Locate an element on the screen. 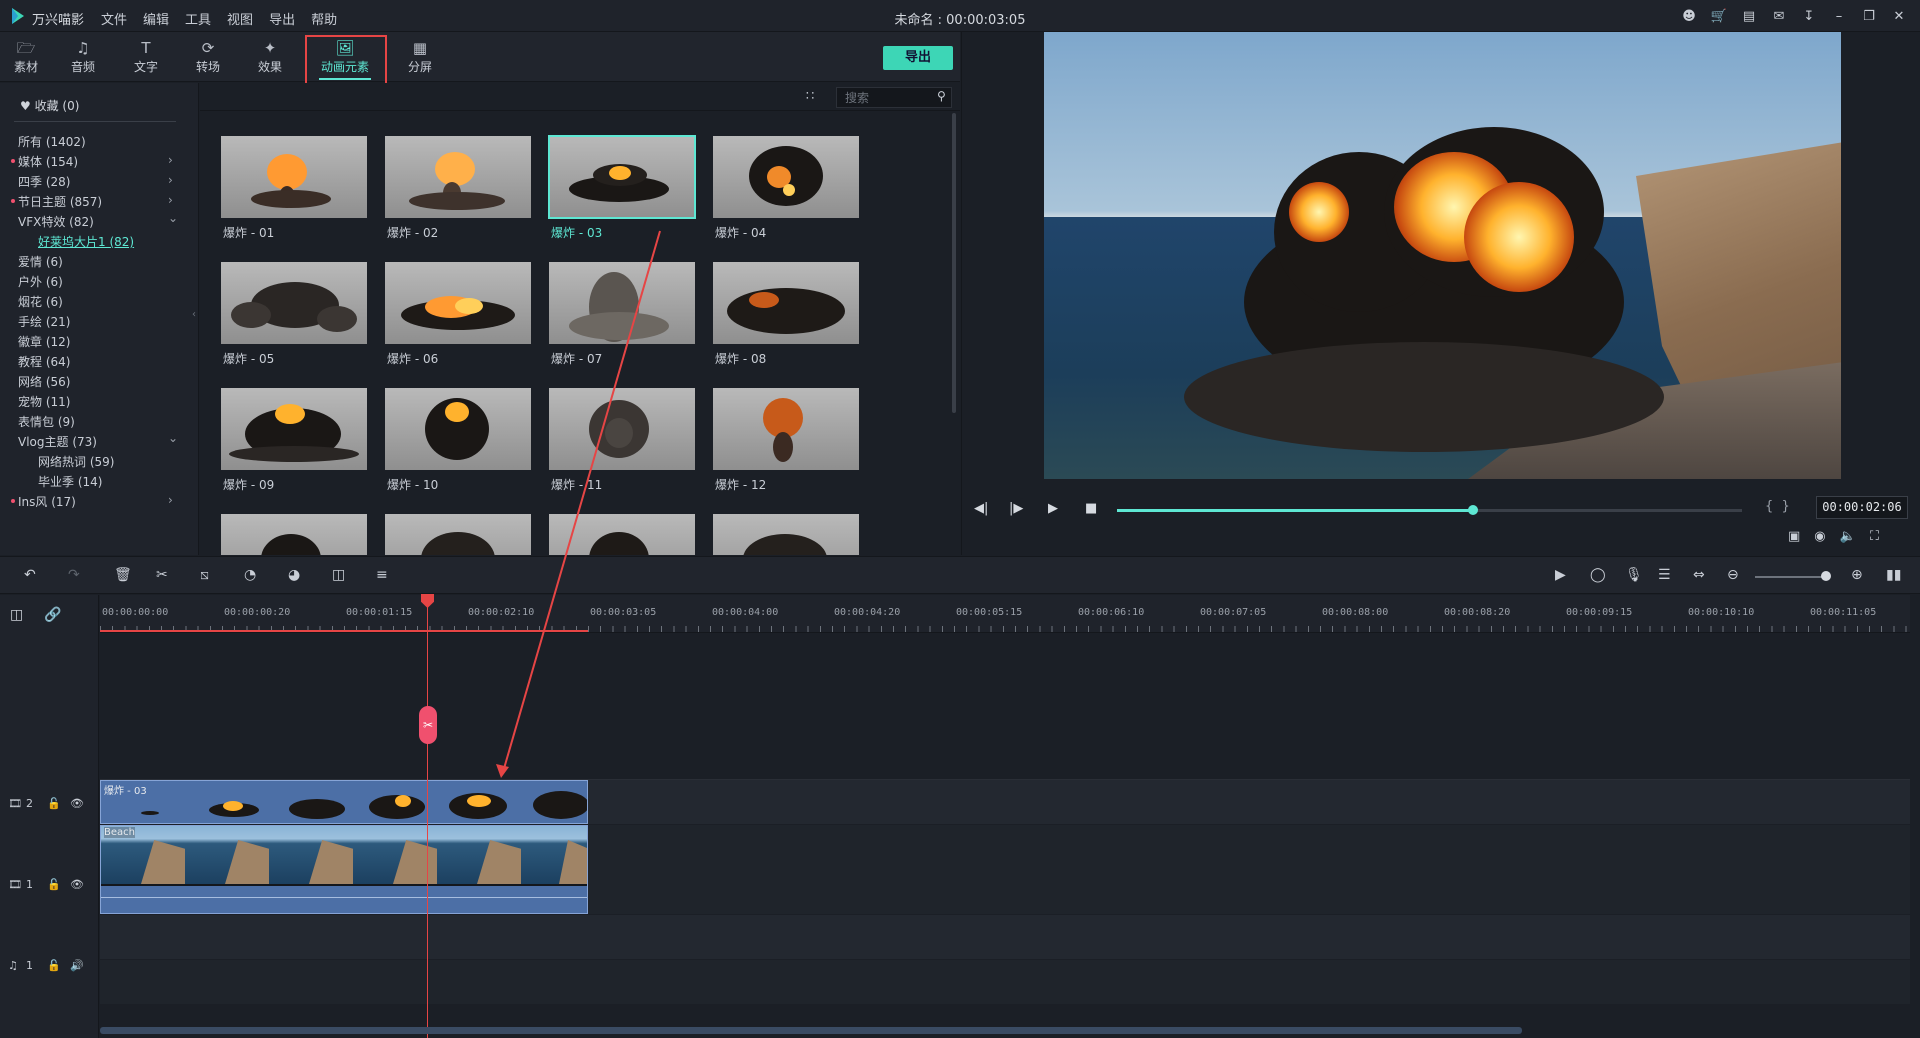 Image resolution: width=1920 pixels, height=1038 pixels. cut-icon: ✂ is located at coordinates (162, 575).